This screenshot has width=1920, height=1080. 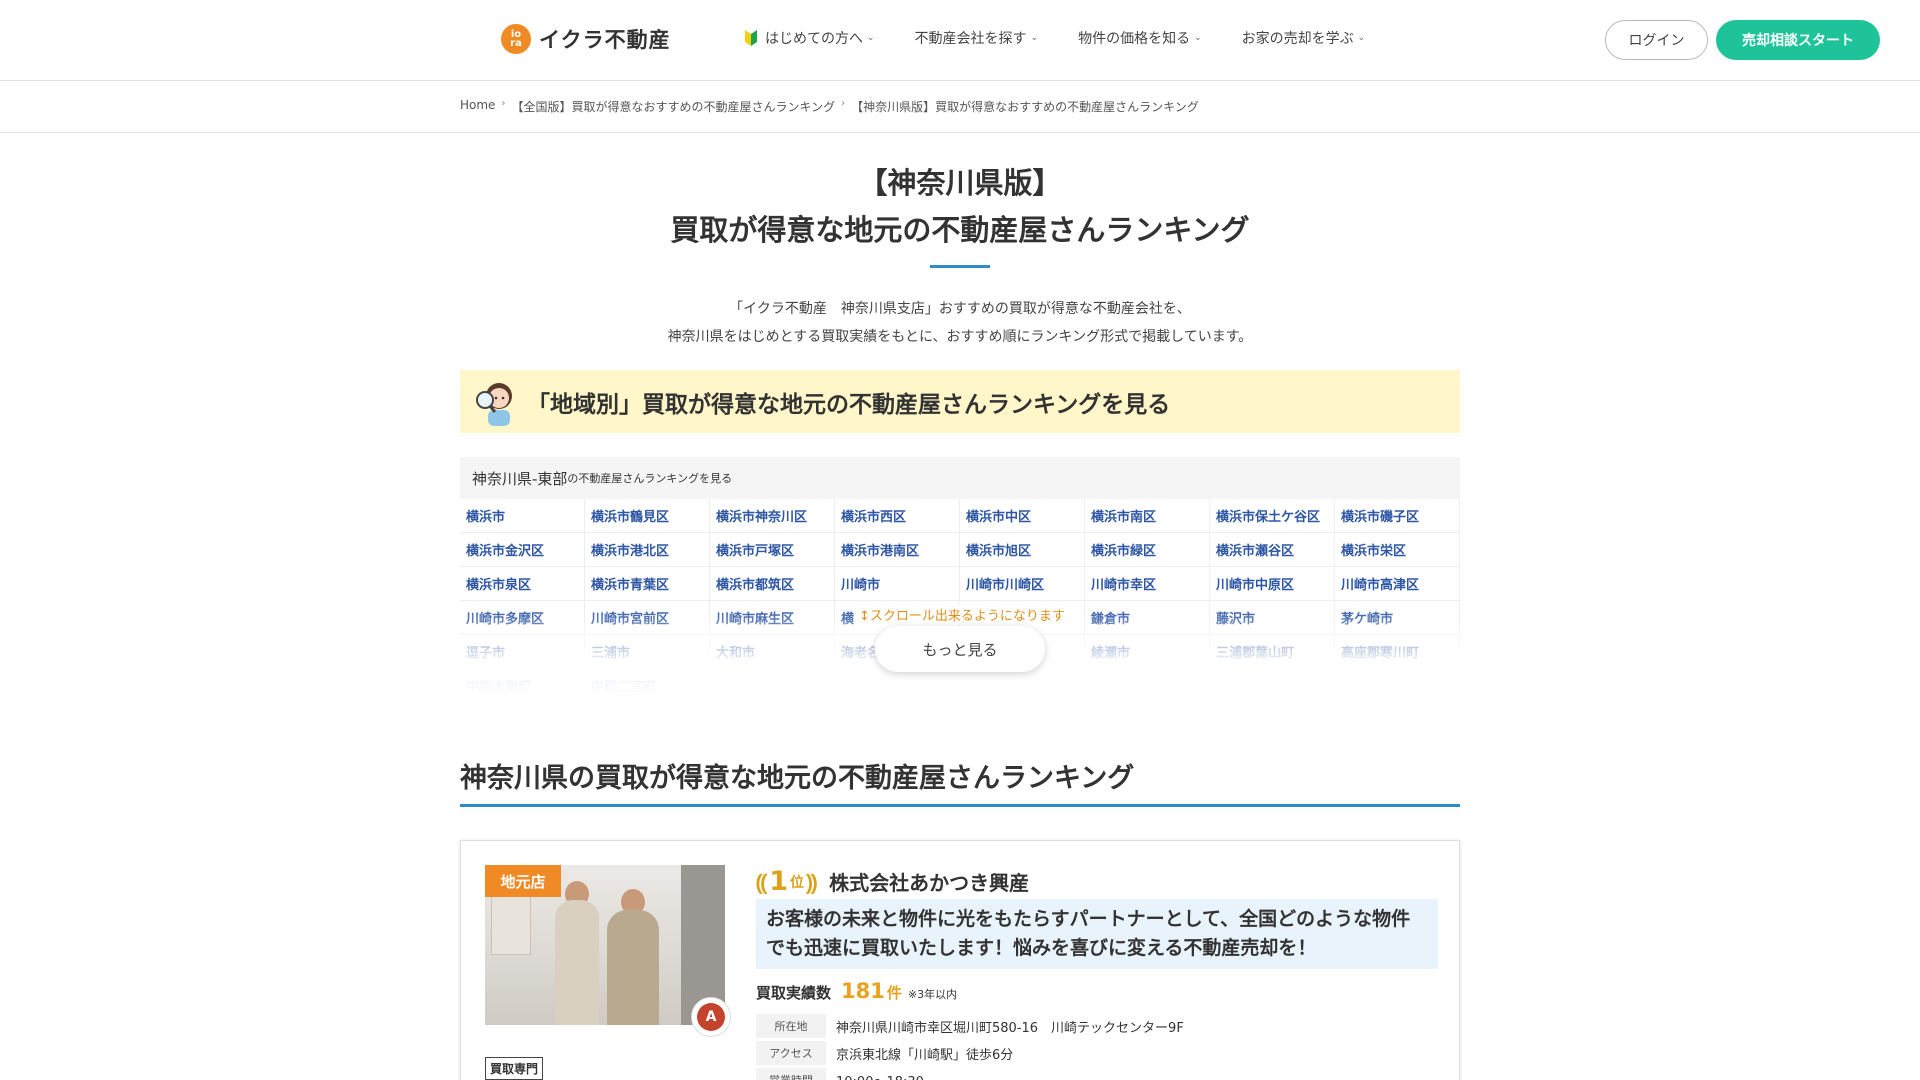 What do you see at coordinates (1022, 584) in the screenshot?
I see `area-link: 川崎市川崎区` at bounding box center [1022, 584].